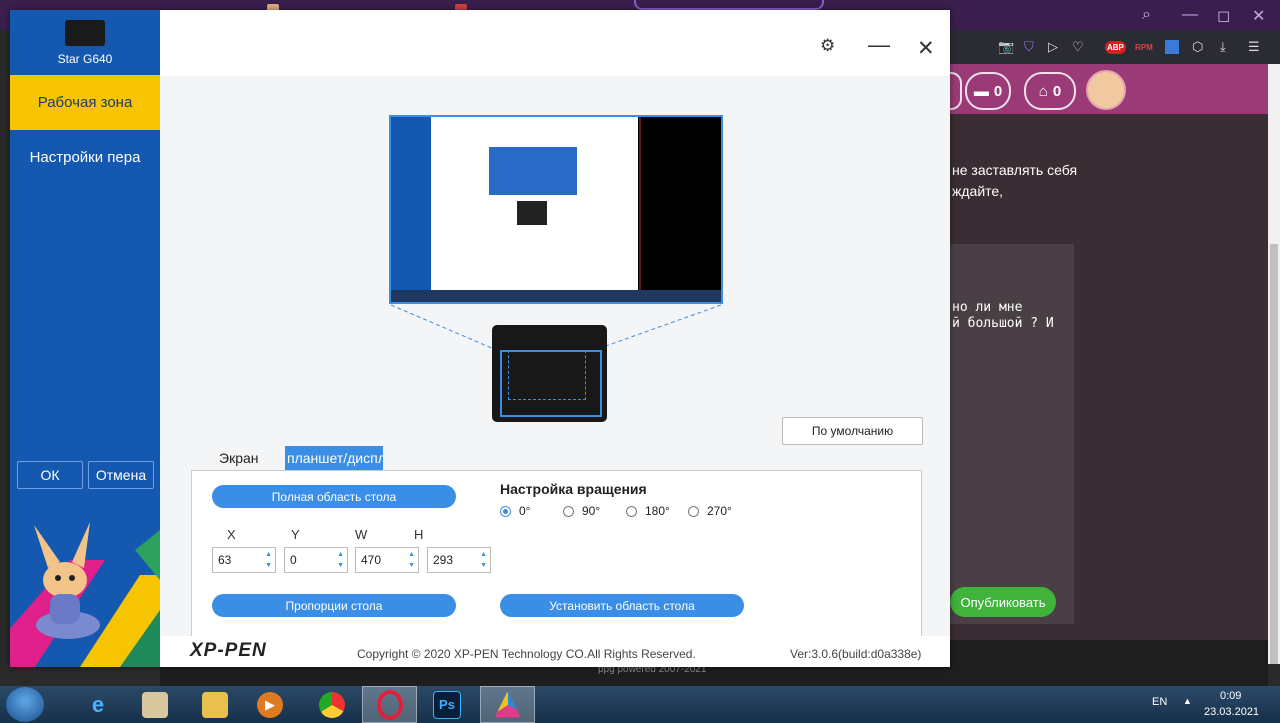 The image size is (1280, 723). What do you see at coordinates (515, 511) in the screenshot?
I see `rotation-0-radio: 0°` at bounding box center [515, 511].